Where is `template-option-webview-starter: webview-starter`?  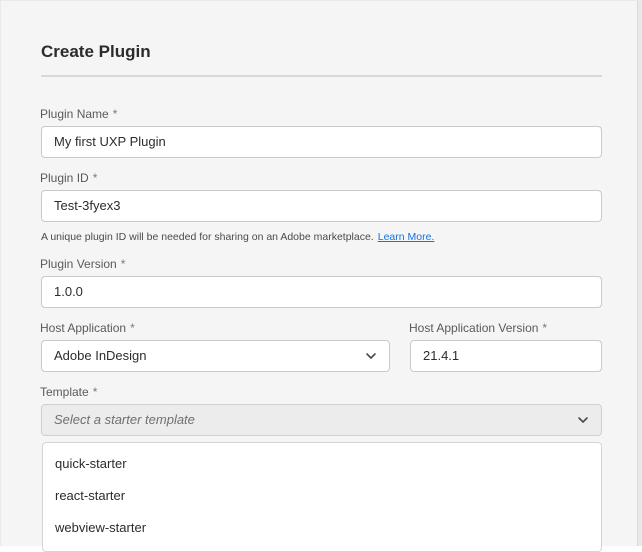
template-option-webview-starter: webview-starter is located at coordinates (100, 527).